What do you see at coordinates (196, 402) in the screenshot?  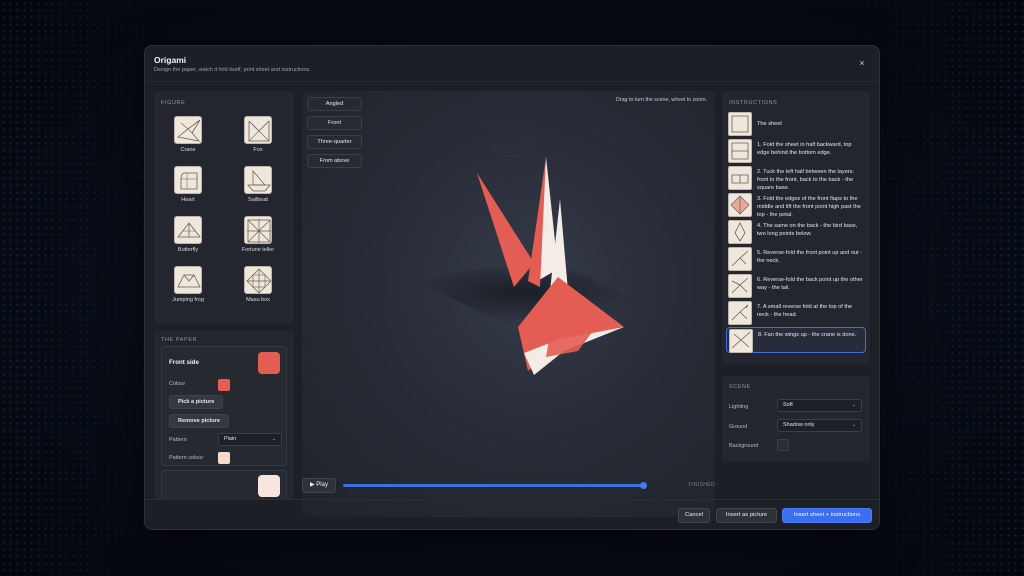 I see `pick-picture-button: Pick a picture` at bounding box center [196, 402].